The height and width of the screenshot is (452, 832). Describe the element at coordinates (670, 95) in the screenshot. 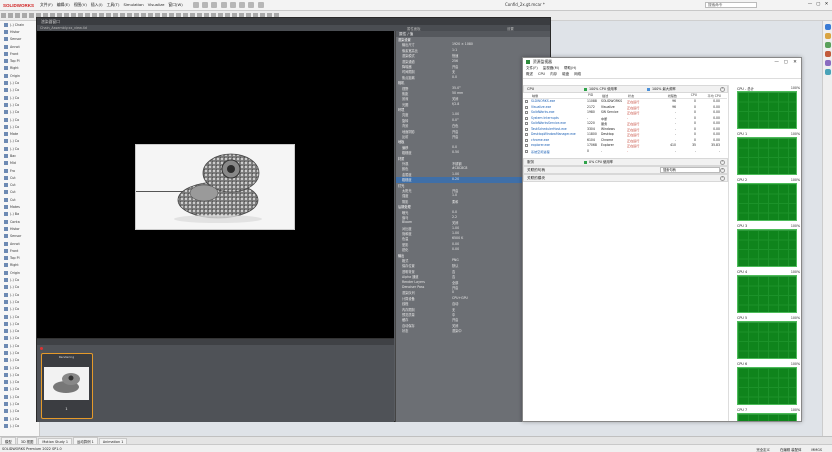

I see `col-threads: 线程数` at that location.